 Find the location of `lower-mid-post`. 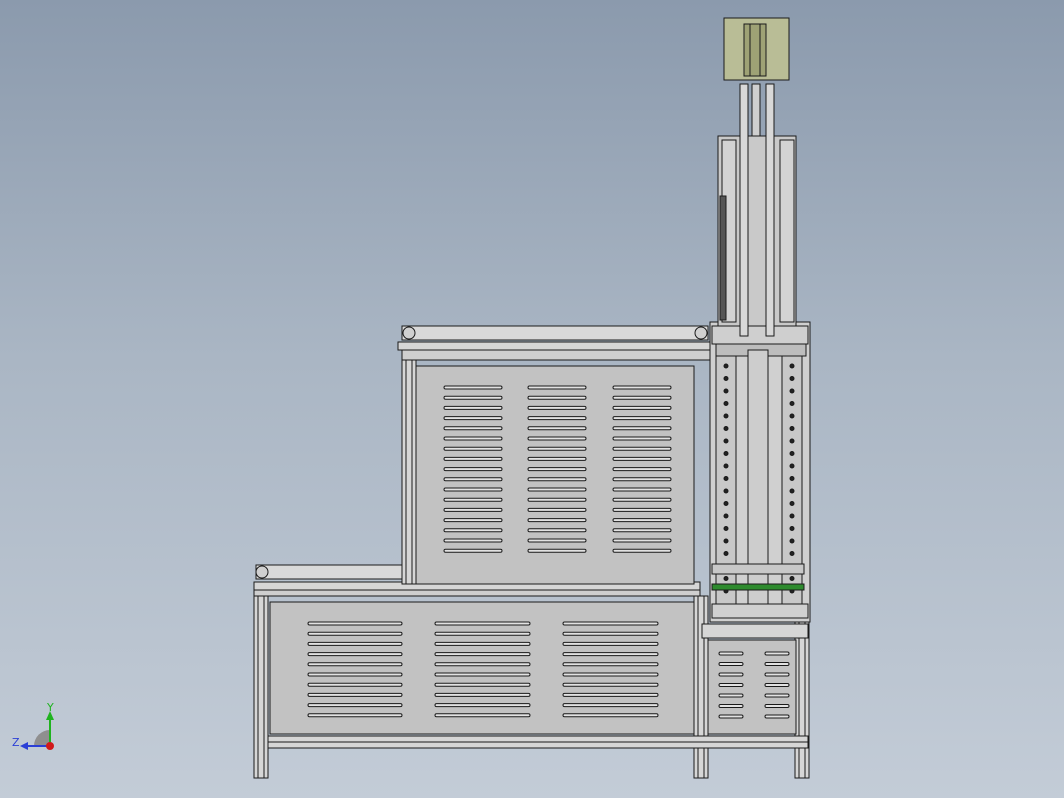

lower-mid-post is located at coordinates (701, 687).